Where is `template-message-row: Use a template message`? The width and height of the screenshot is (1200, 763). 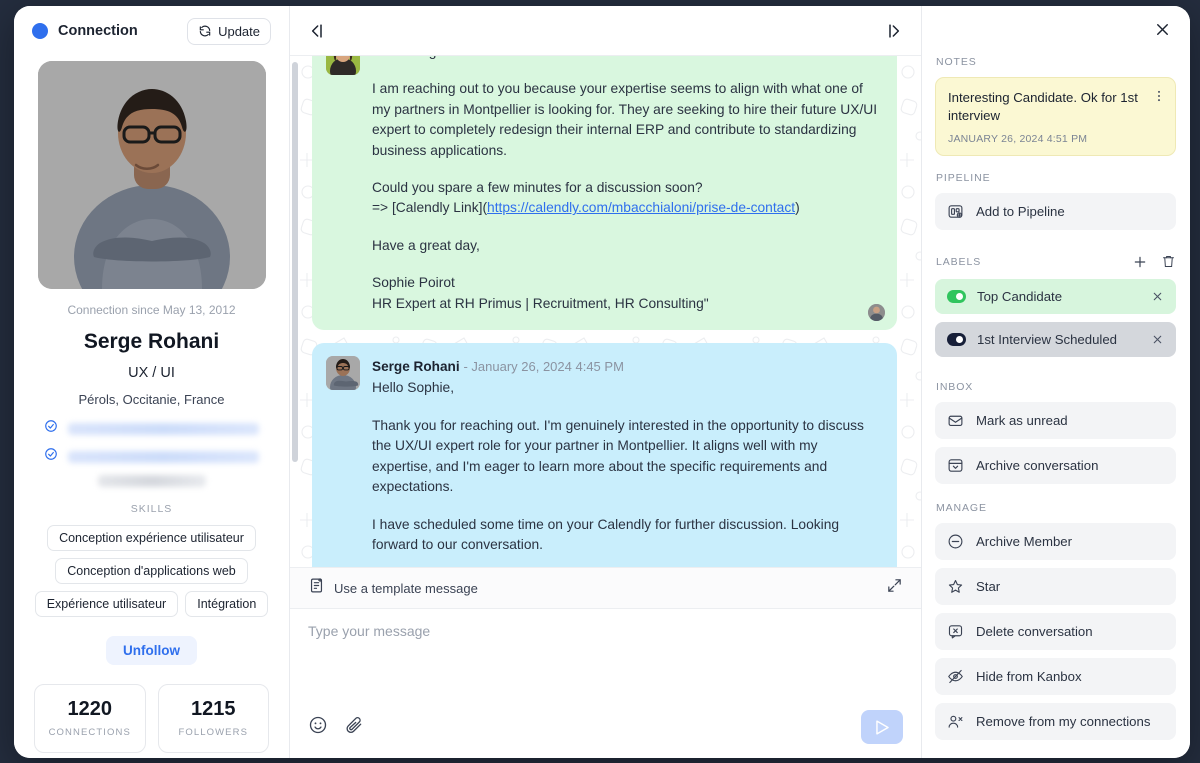
template-message-row: Use a template message is located at coordinates (605, 588).